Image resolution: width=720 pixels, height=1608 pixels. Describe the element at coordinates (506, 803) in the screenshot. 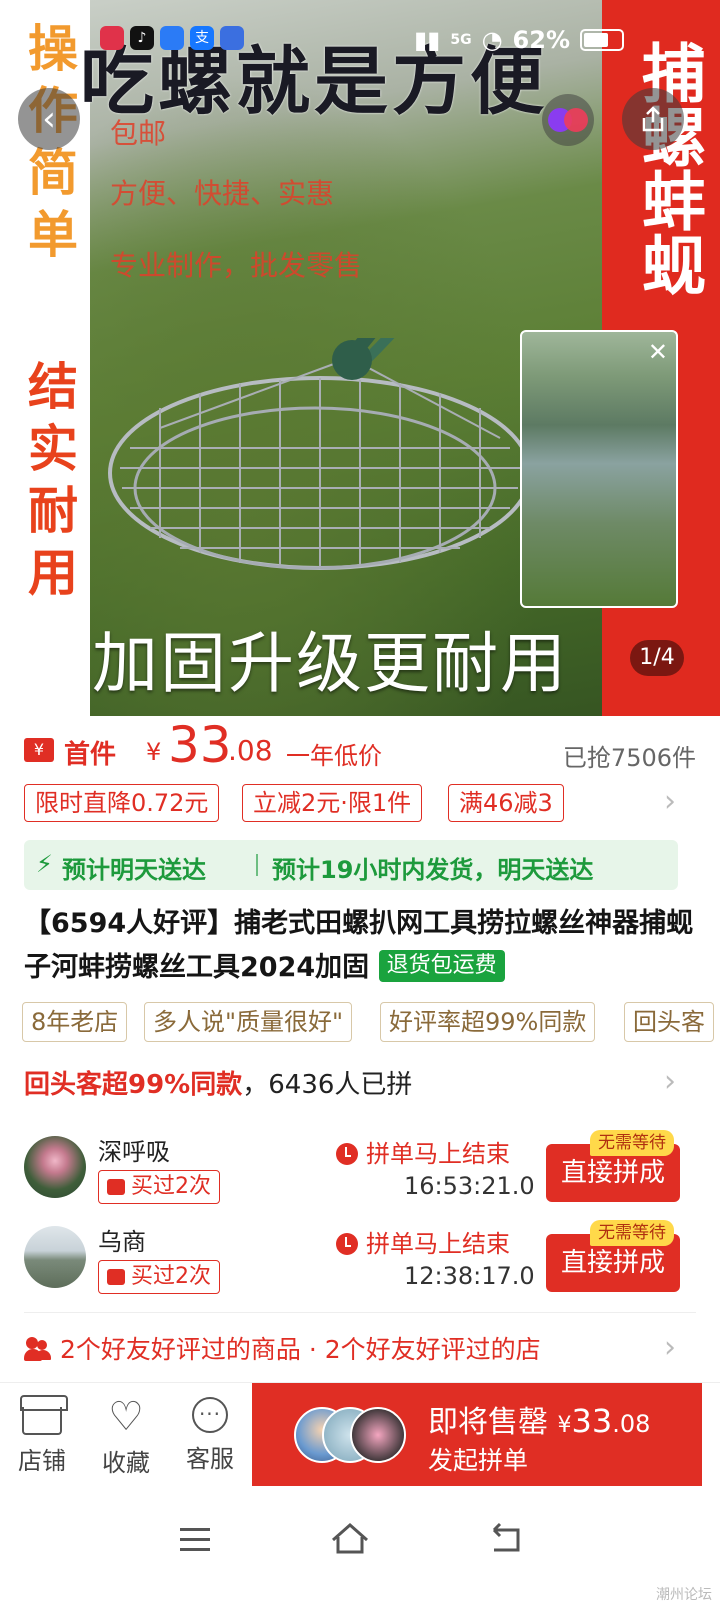

I see `coupon-chip: 满46减3` at that location.